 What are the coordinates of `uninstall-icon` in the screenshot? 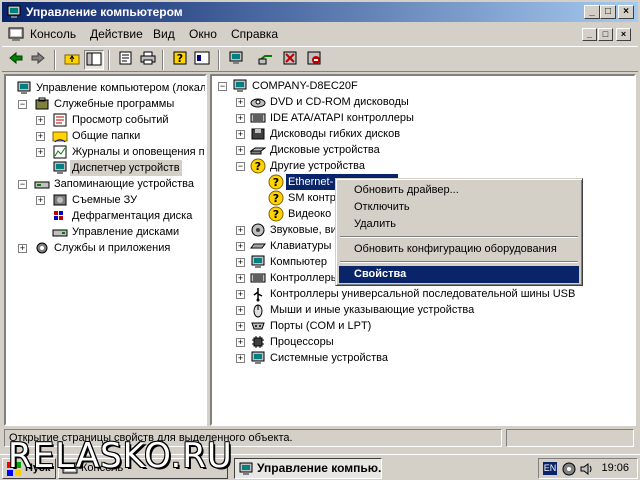 It's located at (290, 60).